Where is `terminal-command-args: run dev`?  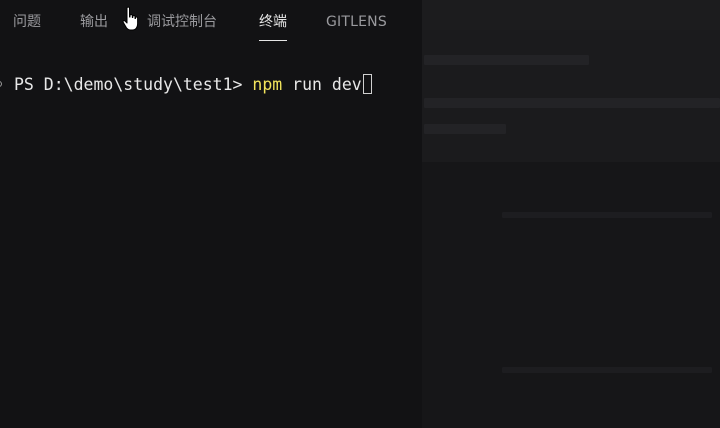 terminal-command-args: run dev is located at coordinates (322, 84).